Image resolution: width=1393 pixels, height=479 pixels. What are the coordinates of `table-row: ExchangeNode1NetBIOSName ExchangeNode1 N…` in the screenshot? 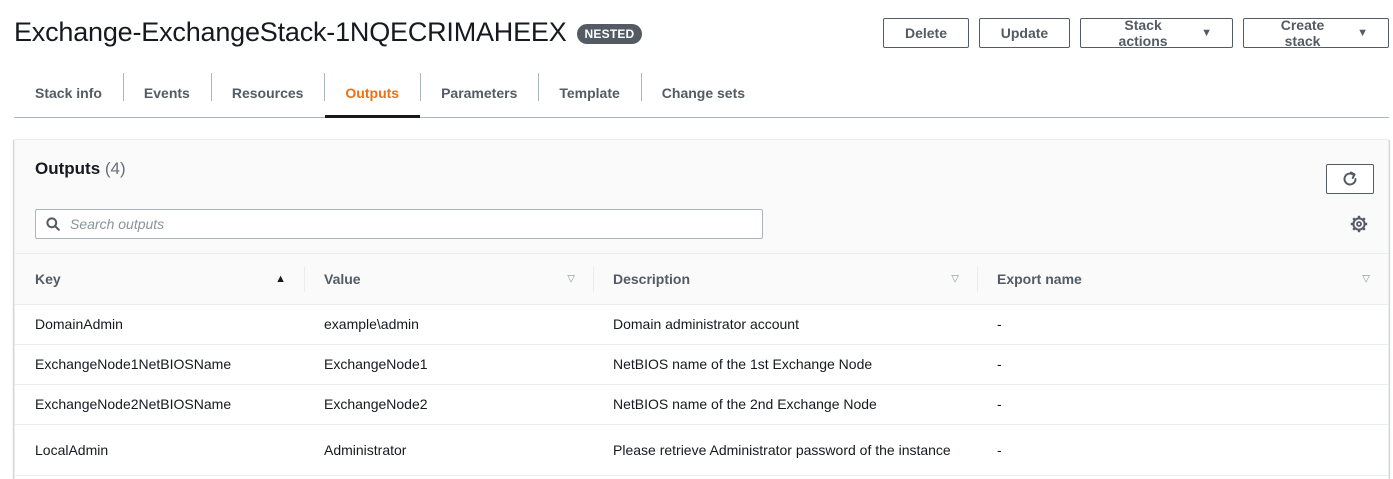 It's located at (701, 364).